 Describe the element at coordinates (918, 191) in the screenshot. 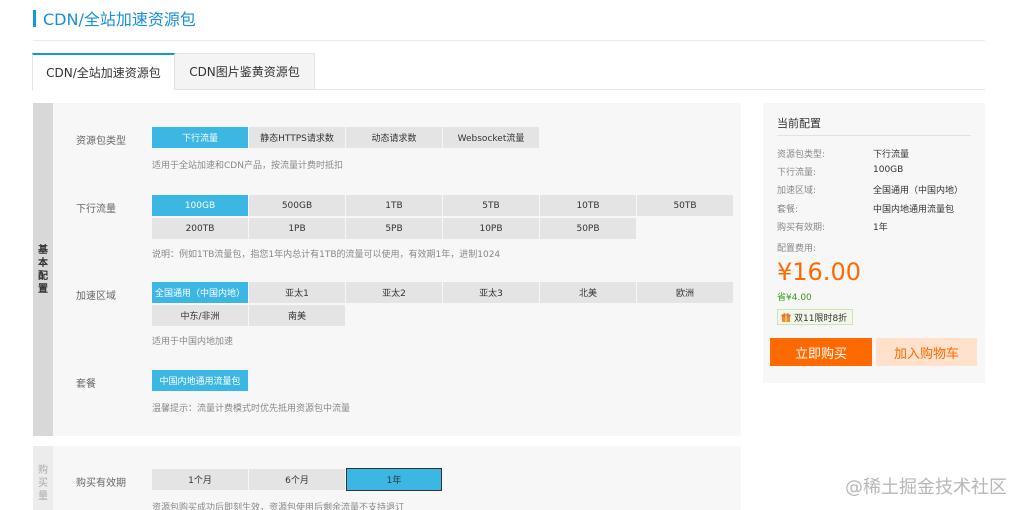

I see `config-value-region: 全国通用（中国内地）` at that location.